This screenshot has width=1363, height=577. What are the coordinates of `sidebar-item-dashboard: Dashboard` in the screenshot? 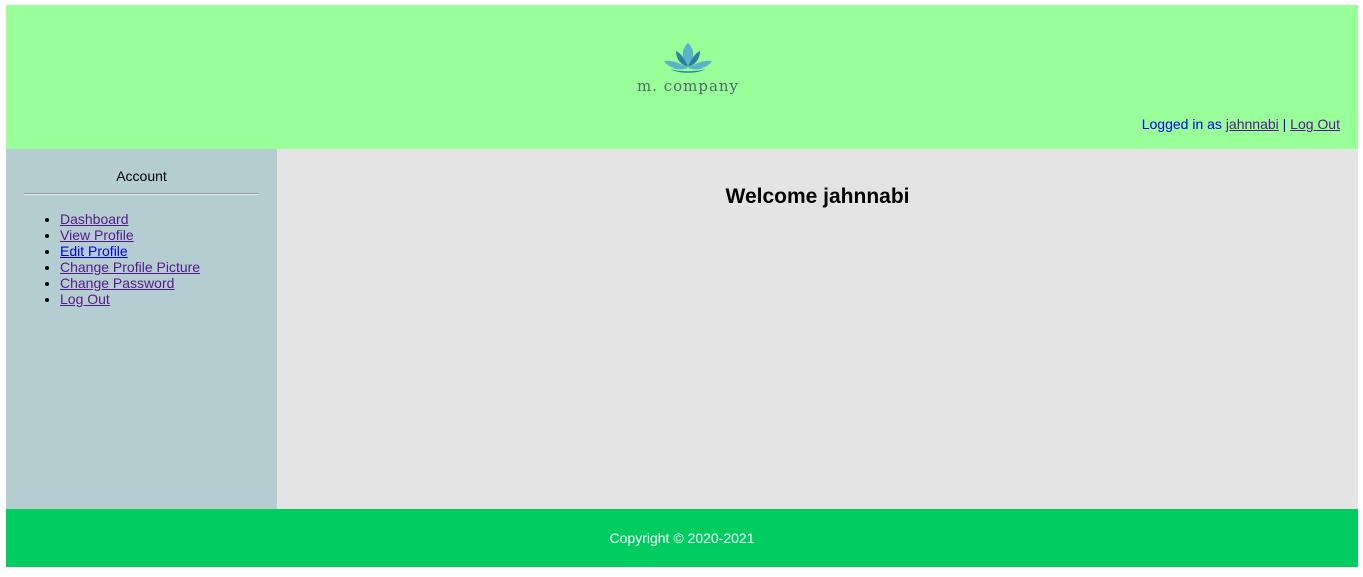 It's located at (168, 219).